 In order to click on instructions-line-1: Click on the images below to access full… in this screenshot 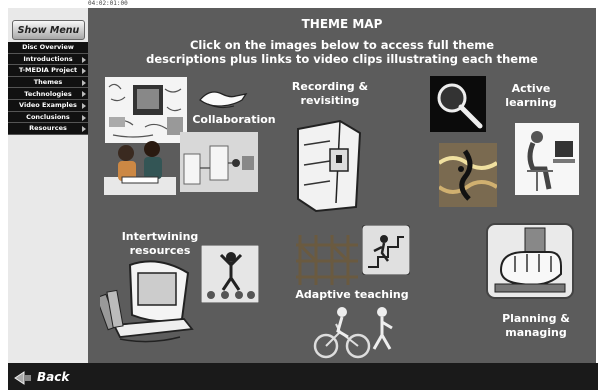, I will do `click(342, 45)`.